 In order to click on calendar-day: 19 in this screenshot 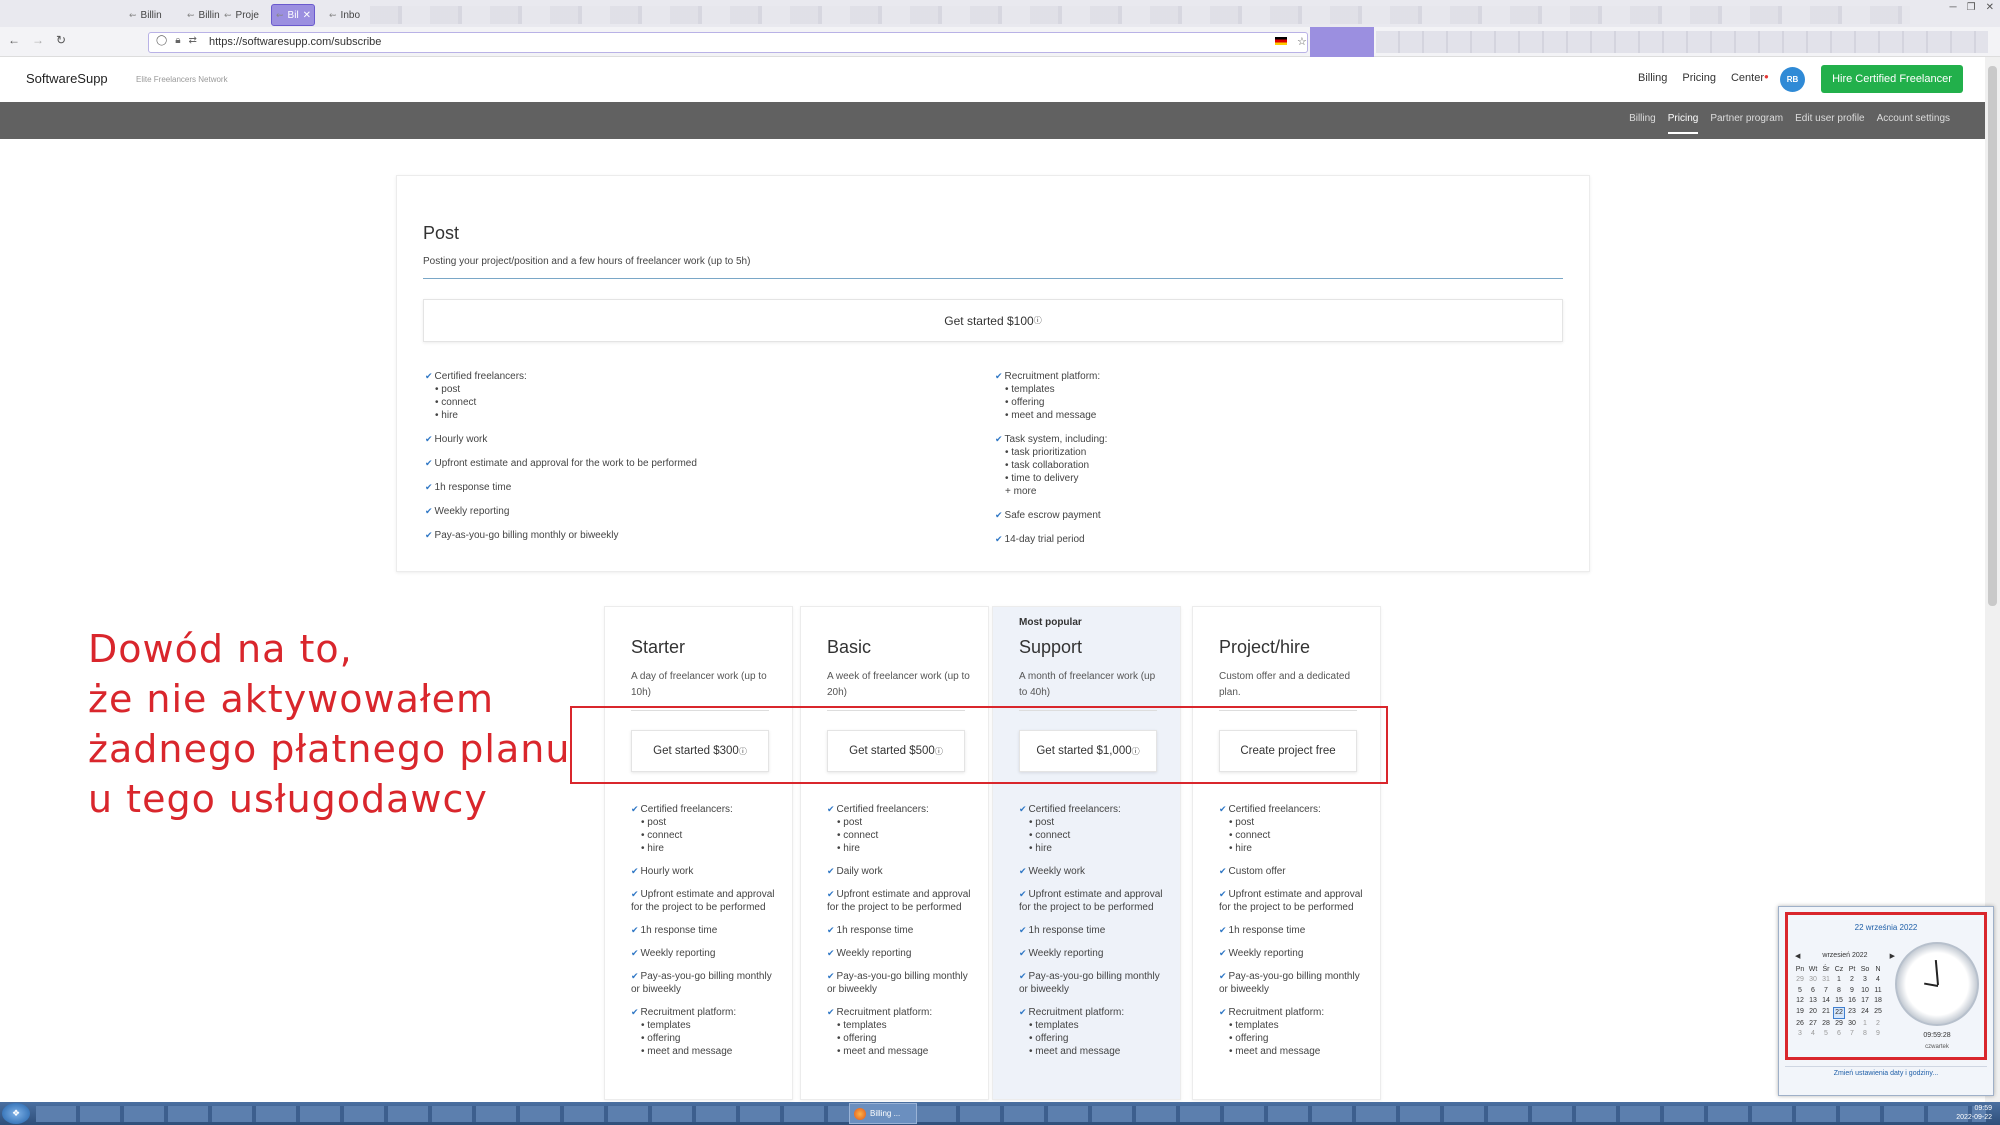, I will do `click(1800, 1013)`.